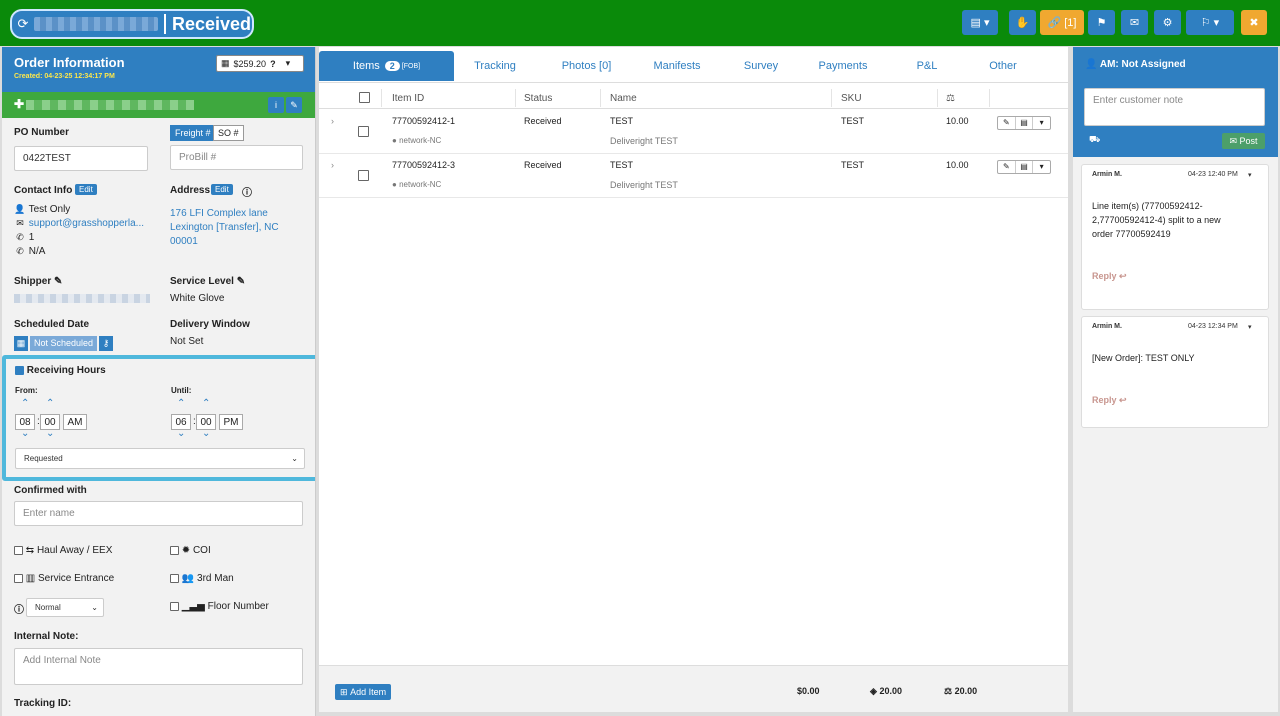 Image resolution: width=1280 pixels, height=716 pixels. Describe the element at coordinates (76, 578) in the screenshot. I see `service-entrance-label: Service Entrance` at that location.